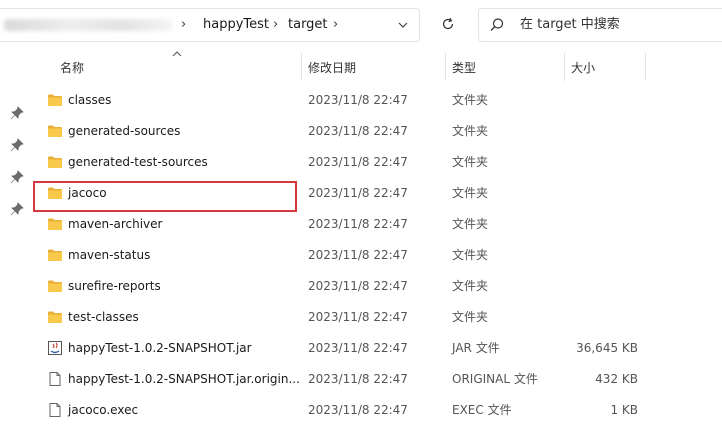  Describe the element at coordinates (124, 131) in the screenshot. I see `file-name: generated-sources` at that location.